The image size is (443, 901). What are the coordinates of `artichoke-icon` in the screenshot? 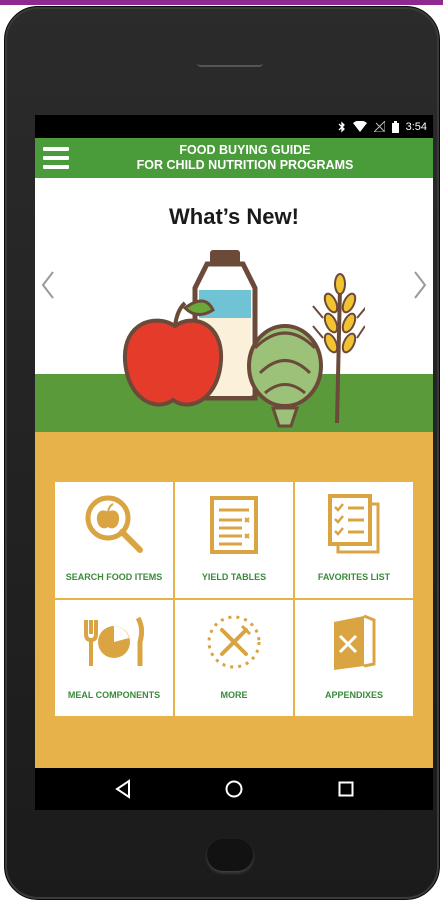 It's located at (285, 376).